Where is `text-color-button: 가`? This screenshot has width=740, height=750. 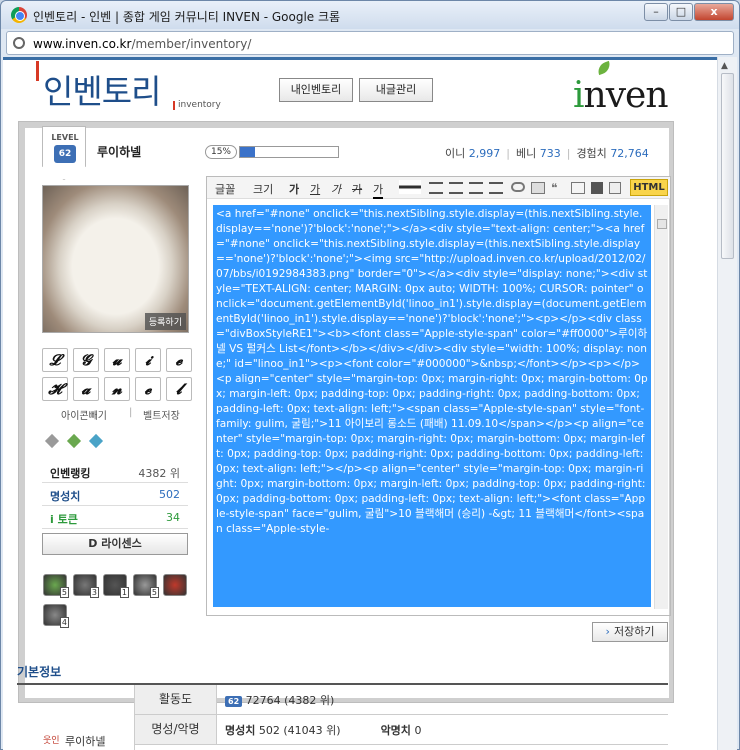 text-color-button: 가 is located at coordinates (378, 190).